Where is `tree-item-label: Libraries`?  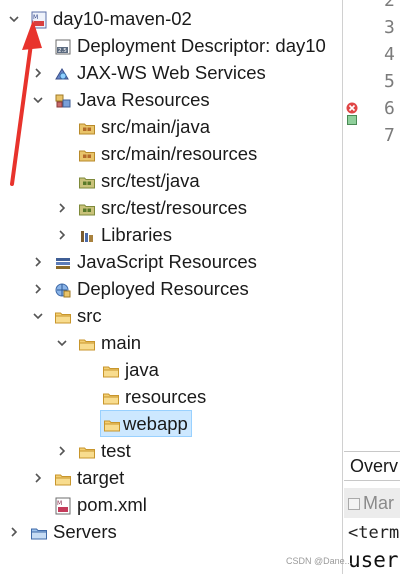 tree-item-label: Libraries is located at coordinates (136, 234).